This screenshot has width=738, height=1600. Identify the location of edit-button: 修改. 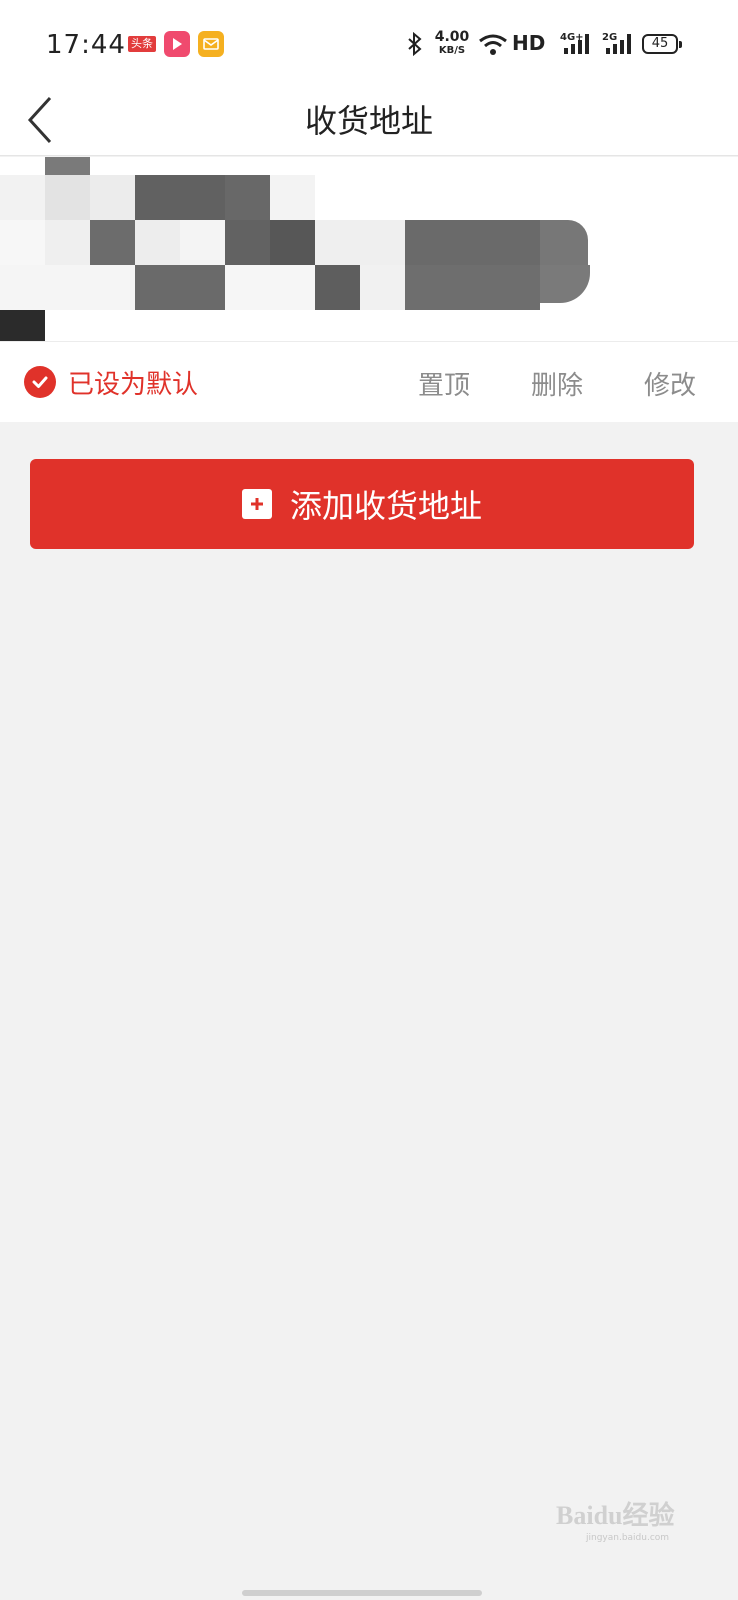
(670, 383).